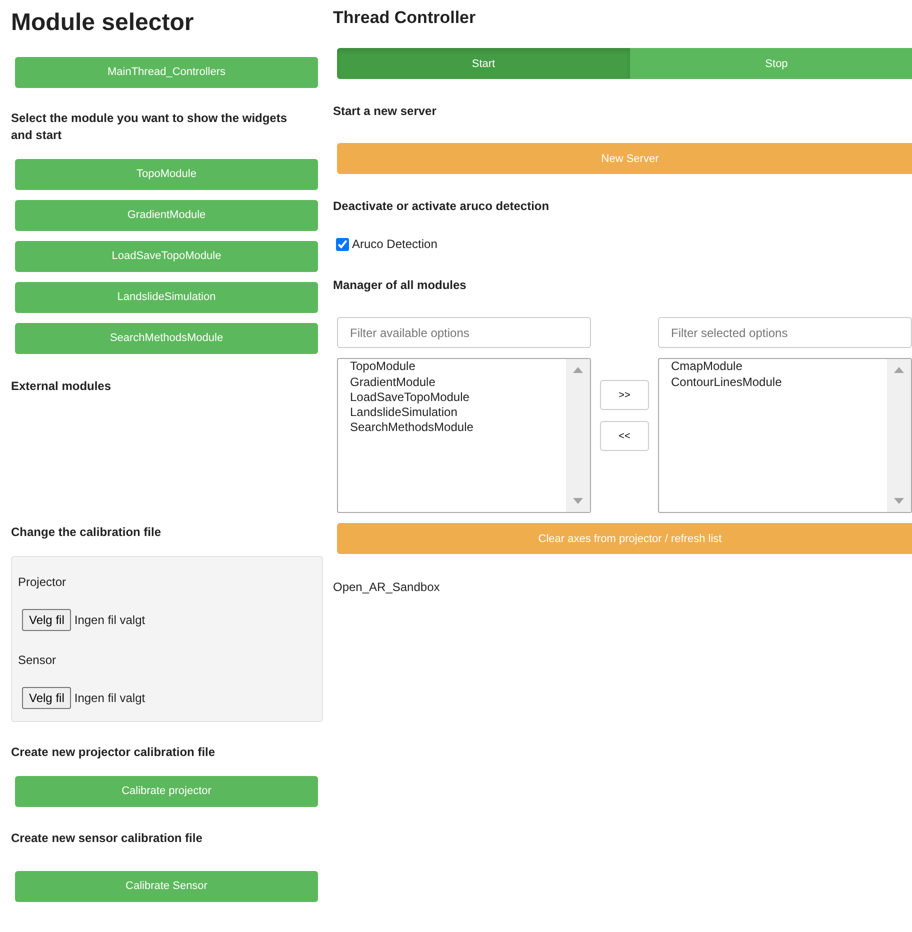 The height and width of the screenshot is (932, 912). Describe the element at coordinates (103, 23) in the screenshot. I see `page-title: Module selector` at that location.